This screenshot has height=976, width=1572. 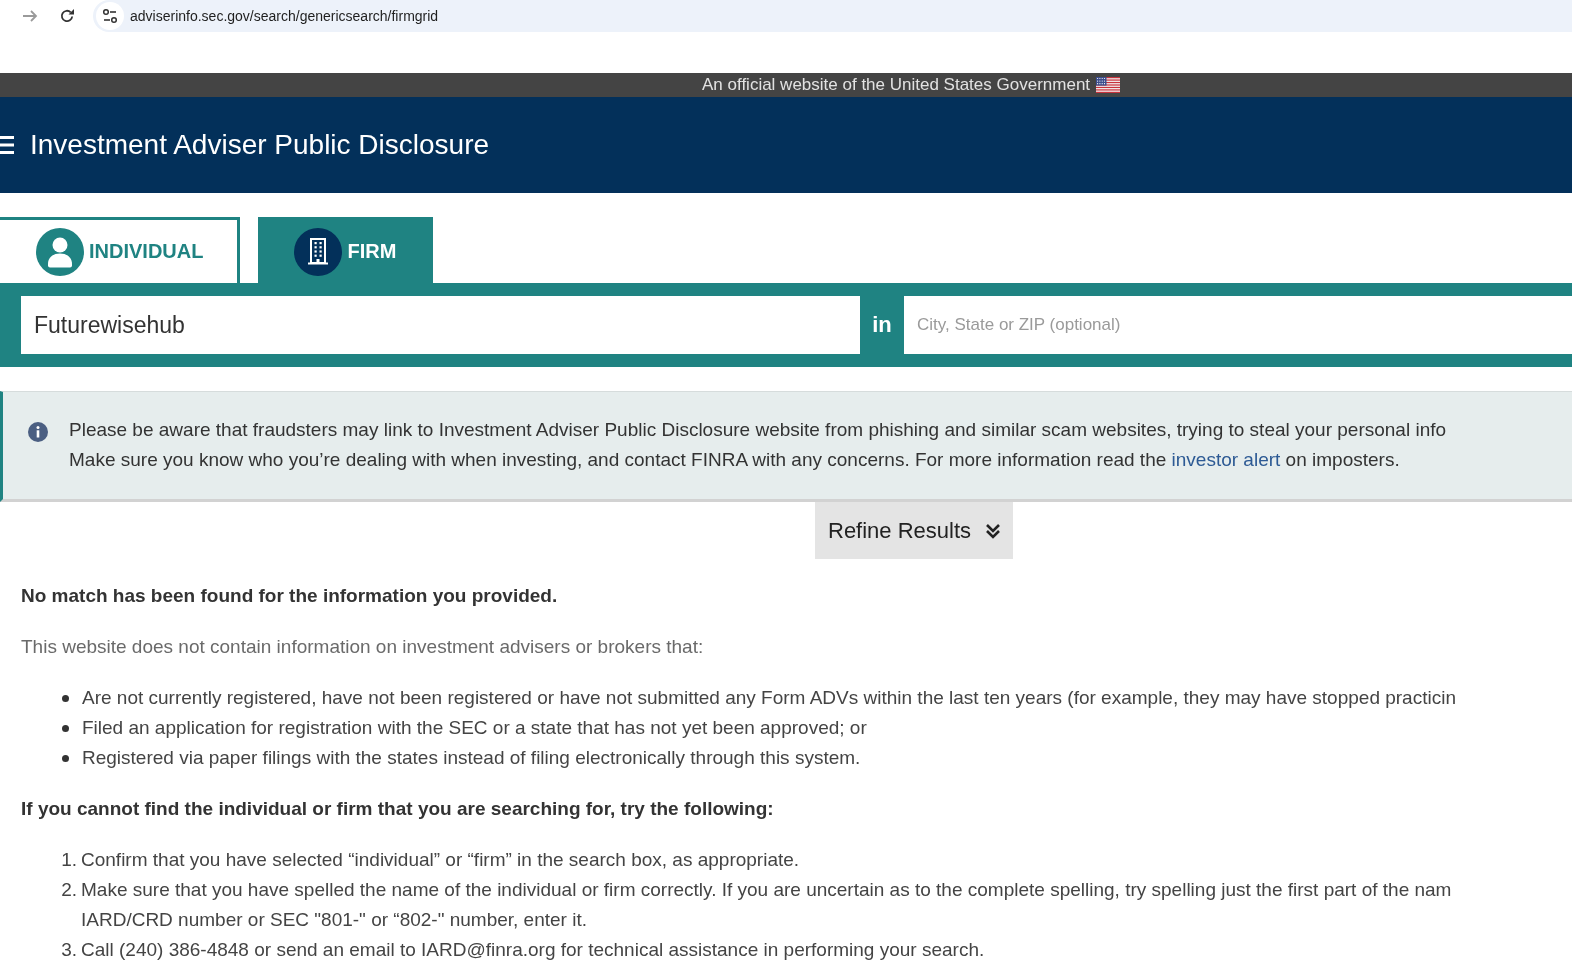 I want to click on info-icon, so click(x=38, y=432).